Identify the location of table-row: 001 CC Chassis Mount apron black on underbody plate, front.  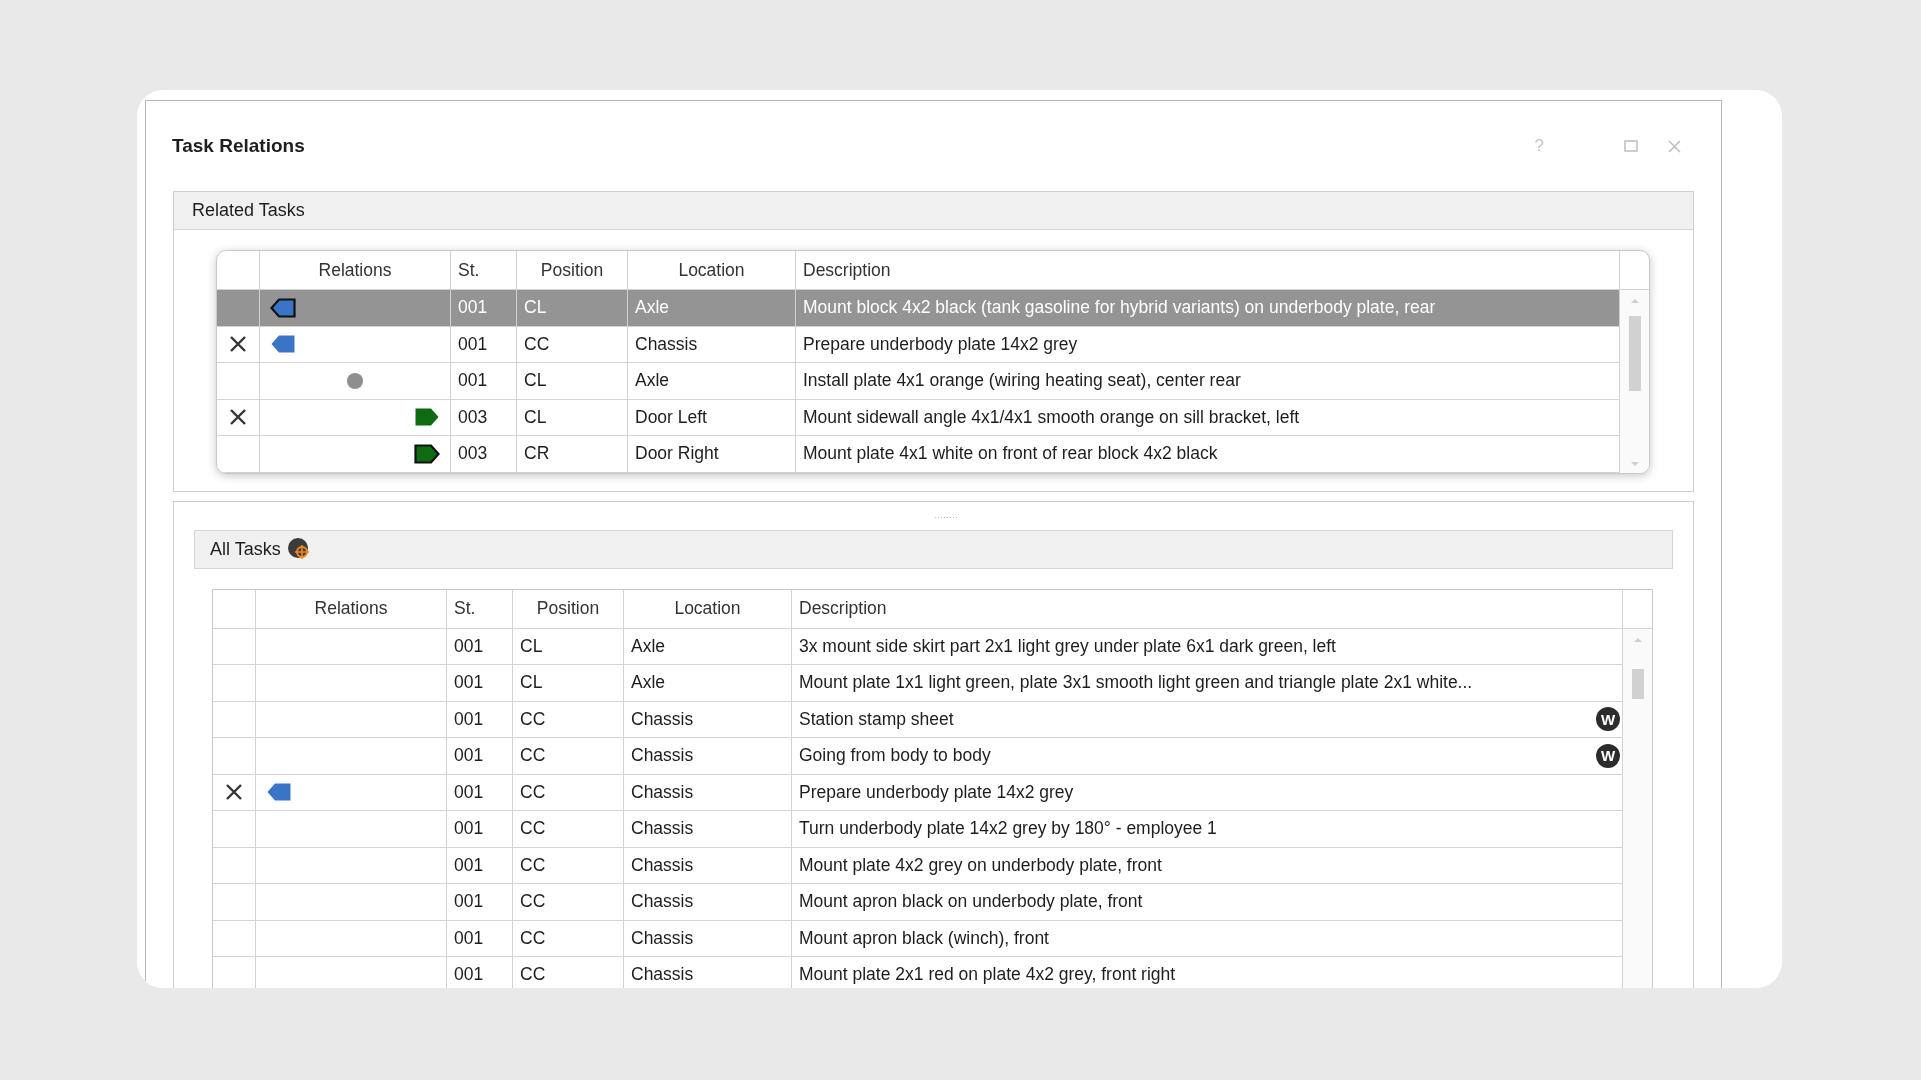
(918, 902).